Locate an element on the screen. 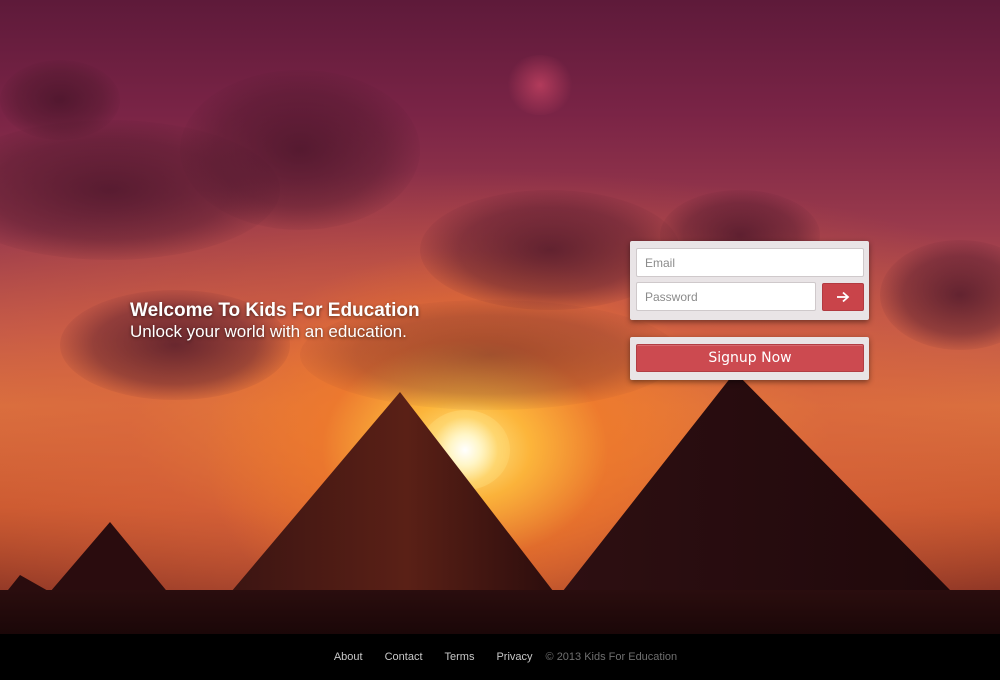 This screenshot has width=1000, height=680. signup-button: Signup Now is located at coordinates (750, 358).